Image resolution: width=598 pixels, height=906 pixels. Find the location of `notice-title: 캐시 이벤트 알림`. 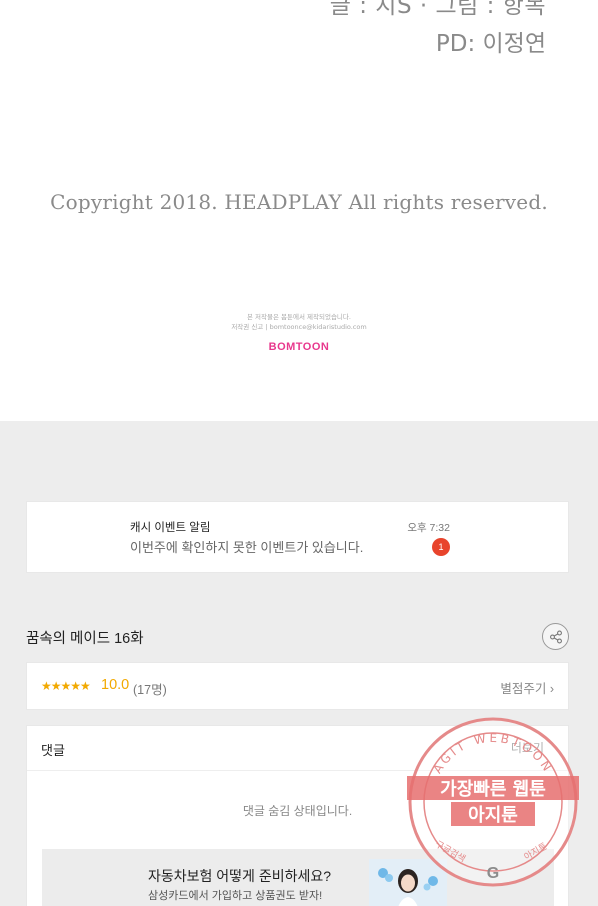

notice-title: 캐시 이벤트 알림 is located at coordinates (170, 528).